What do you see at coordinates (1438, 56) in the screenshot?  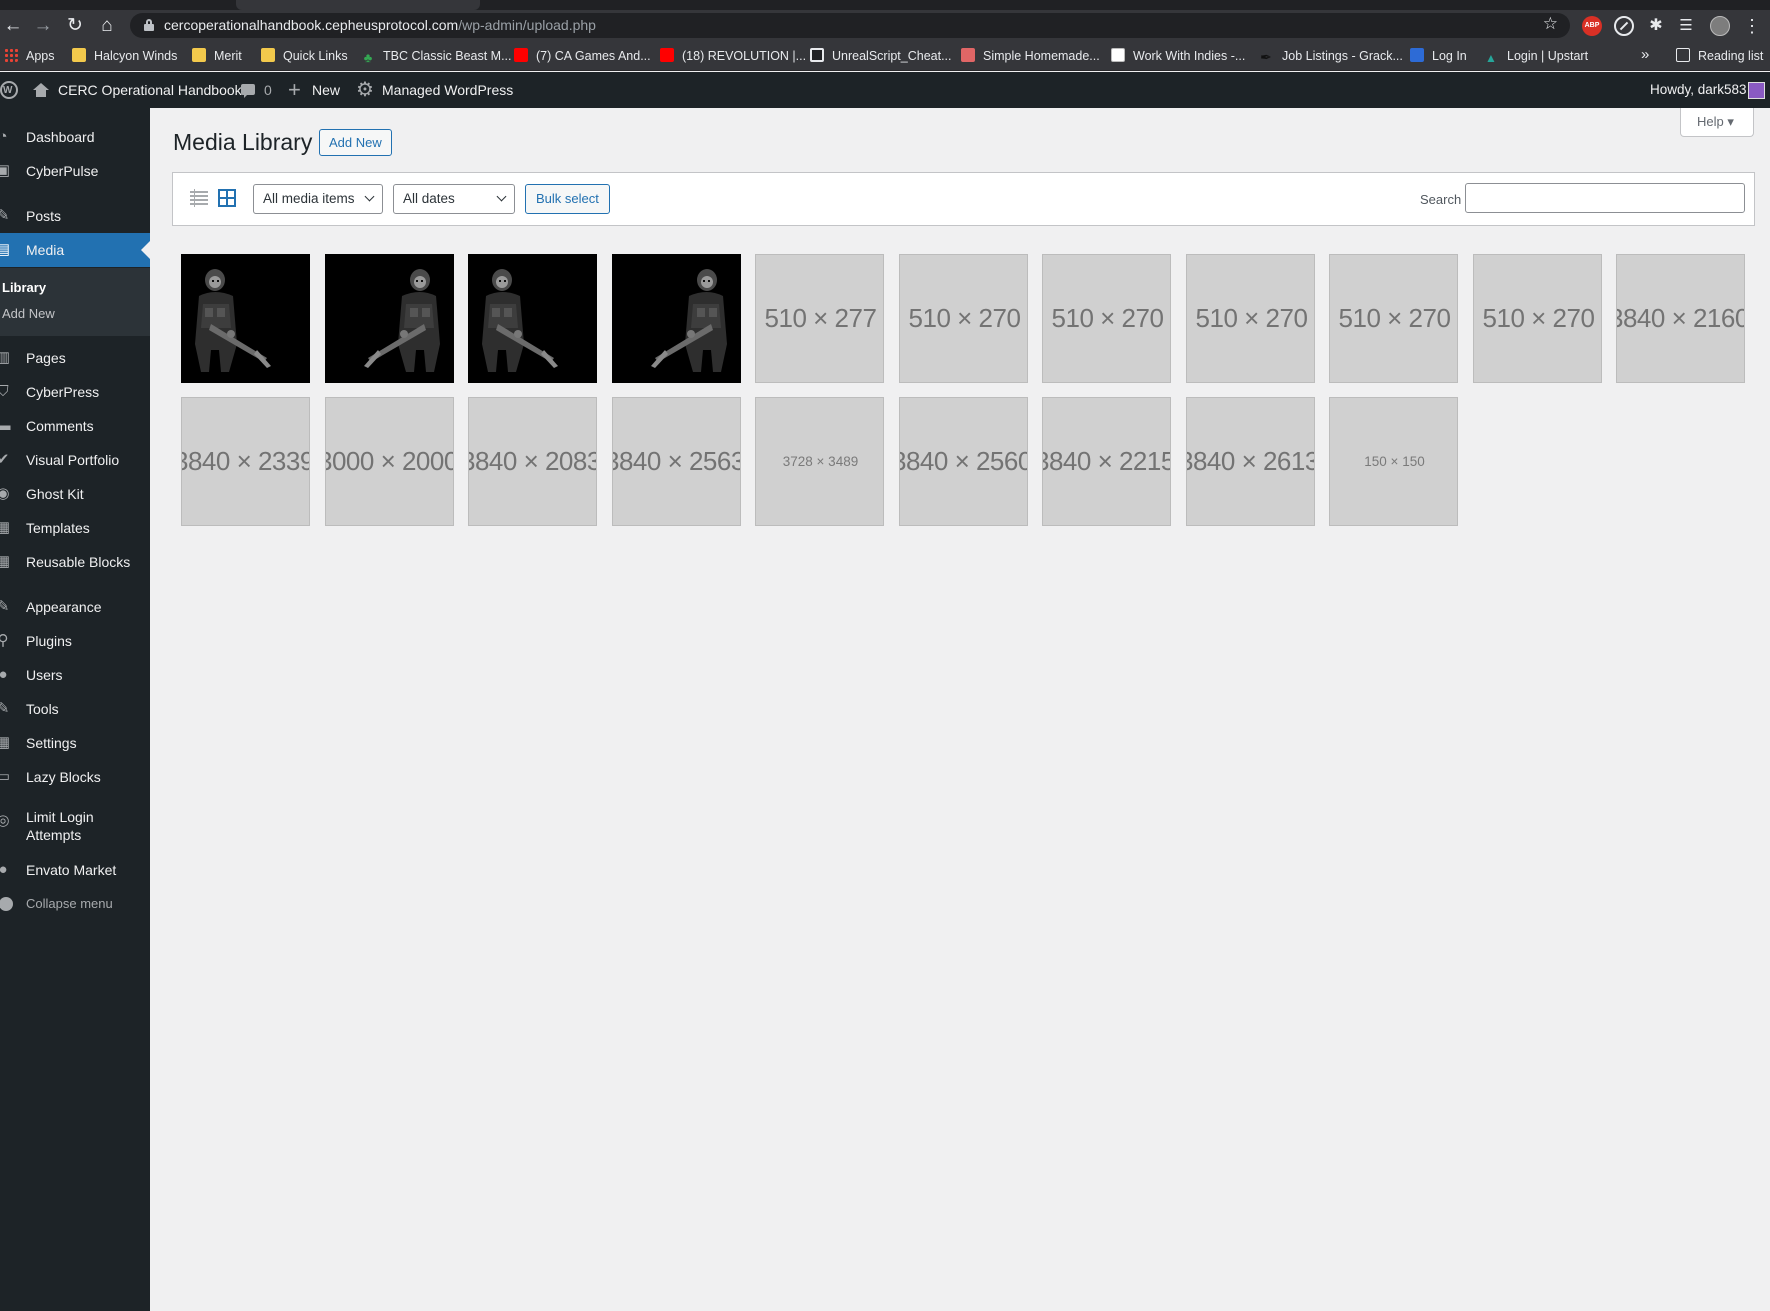 I see `bookmark-log-in: Log In` at bounding box center [1438, 56].